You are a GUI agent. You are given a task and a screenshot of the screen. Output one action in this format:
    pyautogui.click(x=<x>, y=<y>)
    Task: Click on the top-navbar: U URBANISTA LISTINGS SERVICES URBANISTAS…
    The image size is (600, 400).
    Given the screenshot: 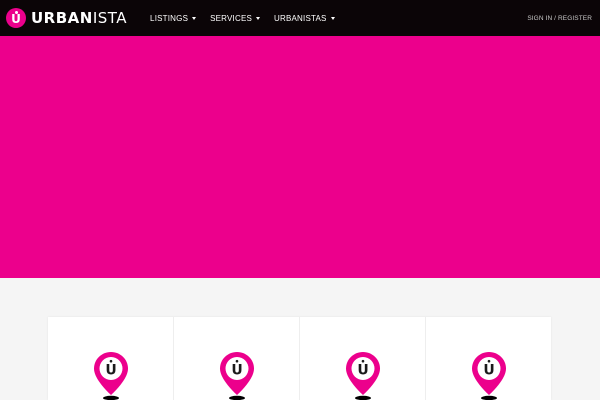 What is the action you would take?
    pyautogui.click(x=300, y=18)
    